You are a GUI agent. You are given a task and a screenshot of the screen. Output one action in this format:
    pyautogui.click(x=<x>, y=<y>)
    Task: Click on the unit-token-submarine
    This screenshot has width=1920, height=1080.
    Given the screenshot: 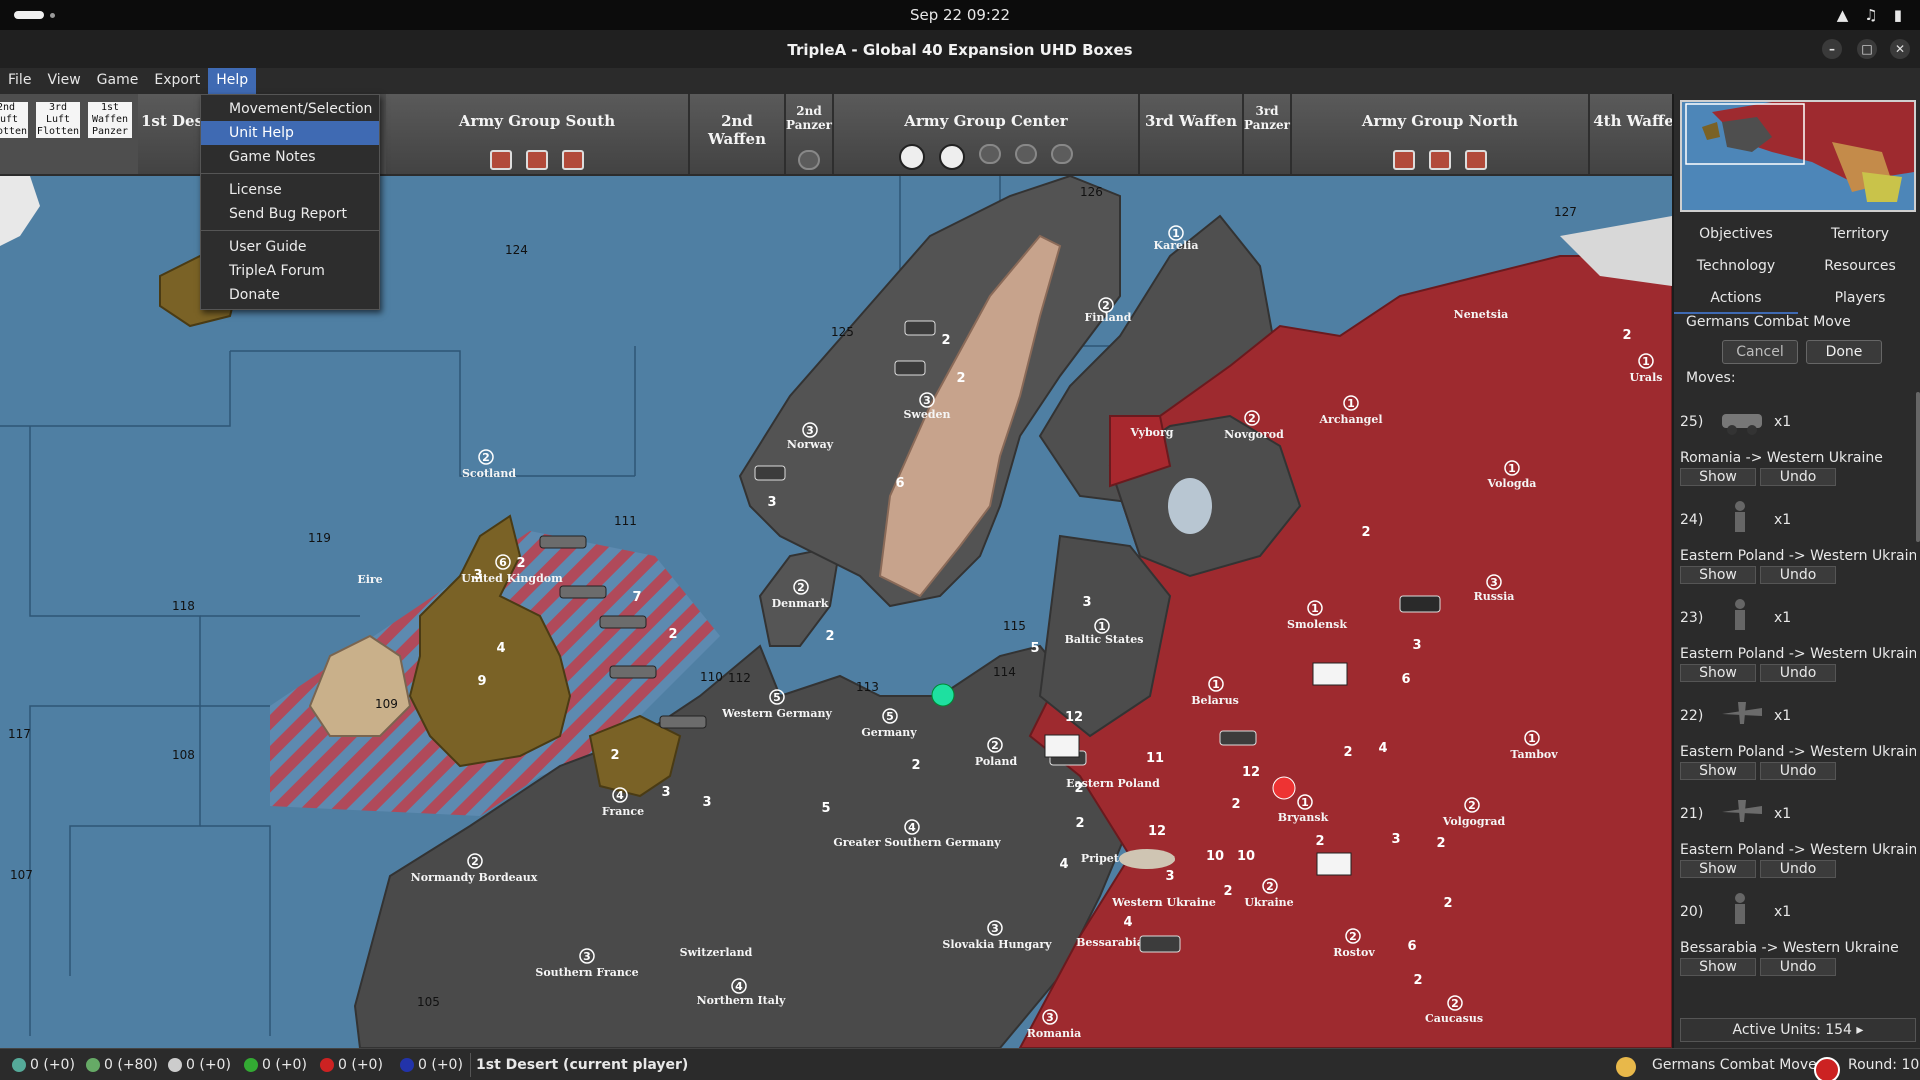 What is the action you would take?
    pyautogui.click(x=633, y=672)
    